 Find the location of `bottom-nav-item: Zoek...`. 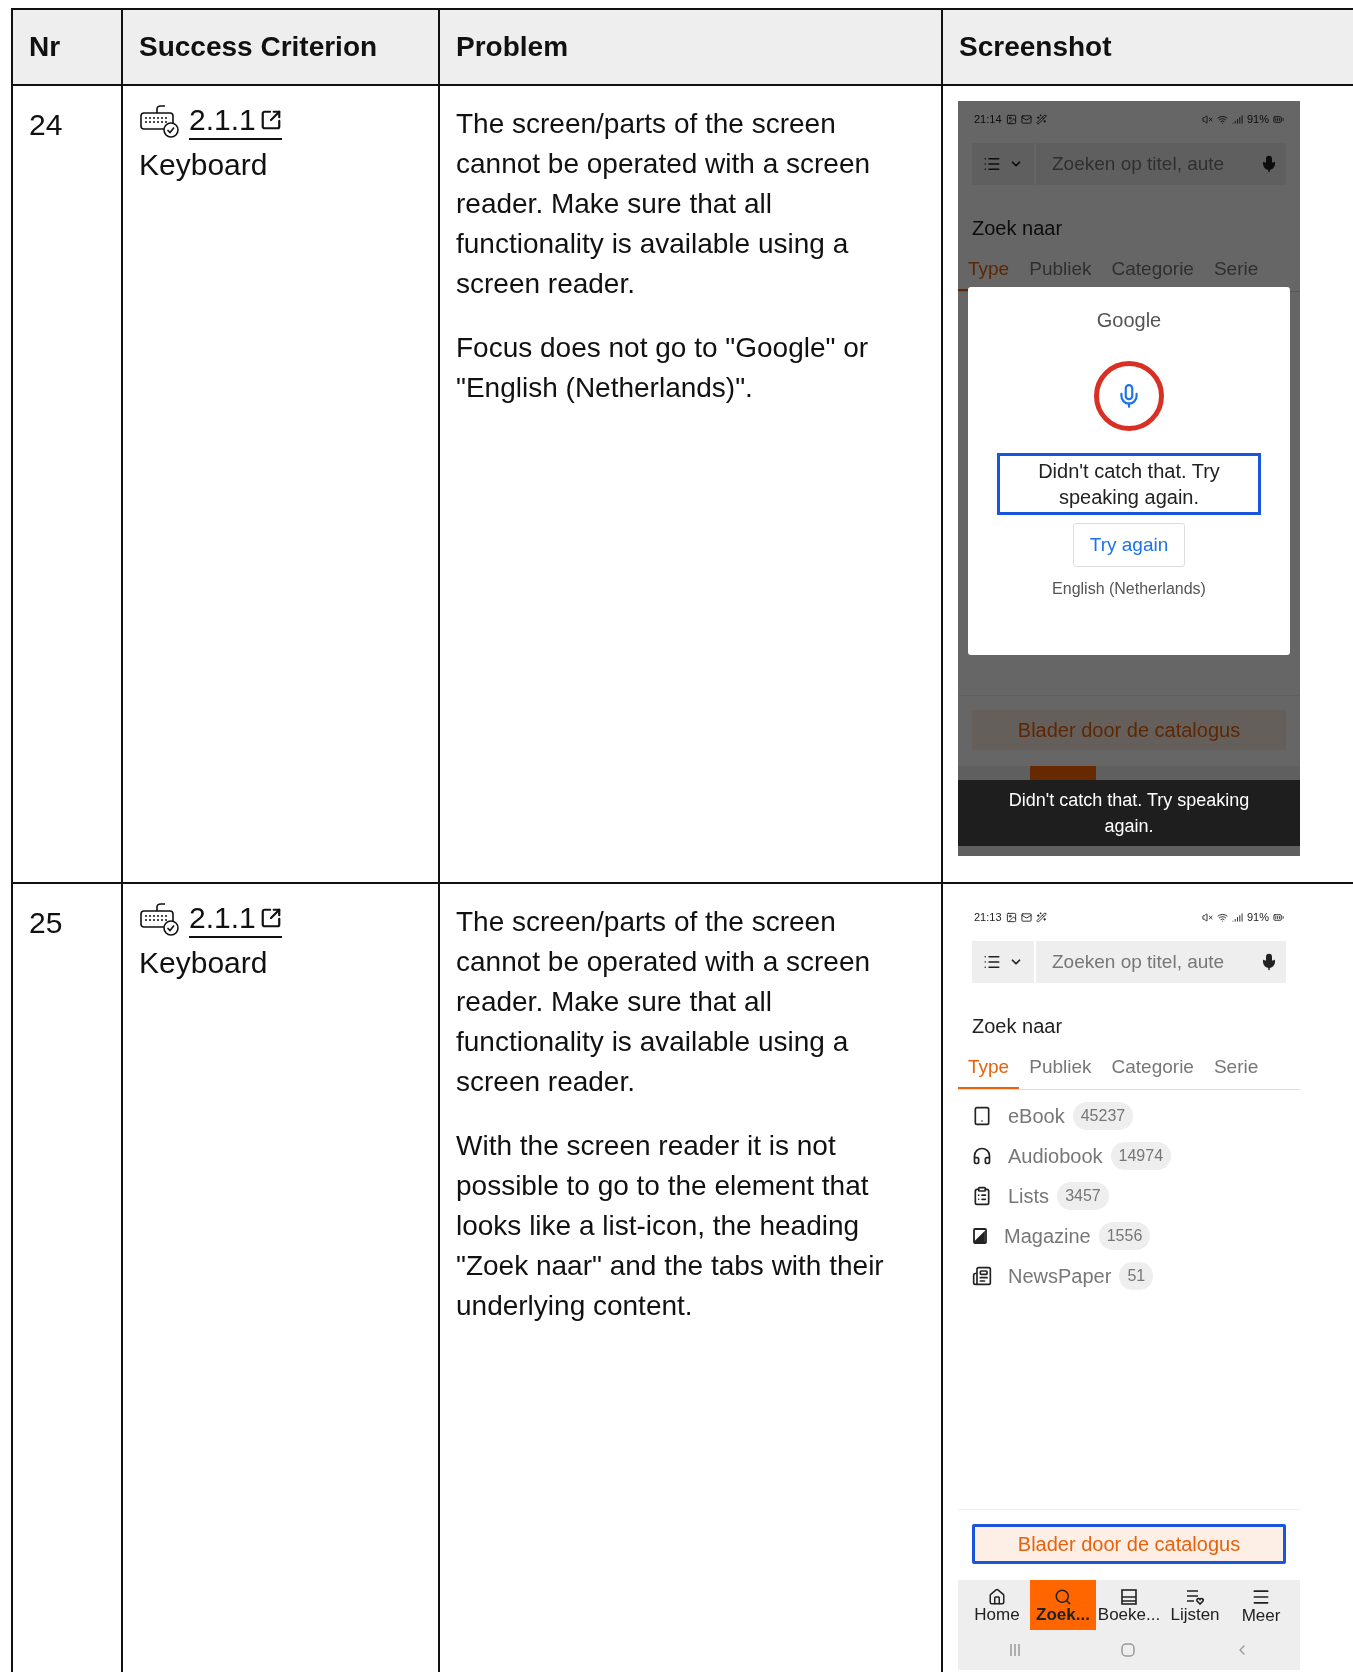

bottom-nav-item: Zoek... is located at coordinates (1063, 1605).